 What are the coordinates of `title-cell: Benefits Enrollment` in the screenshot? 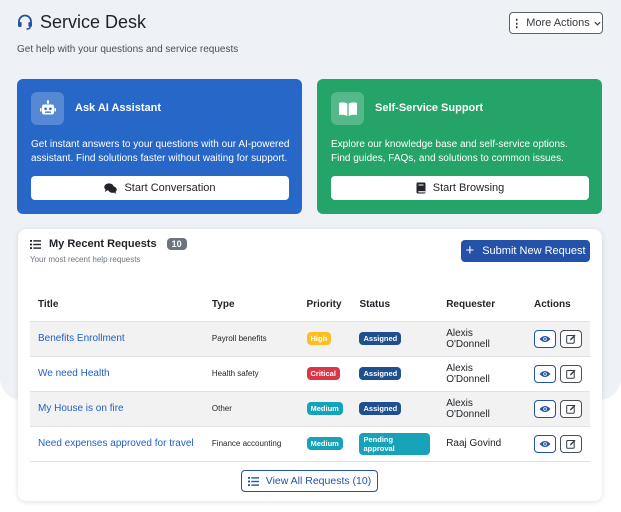 It's located at (117, 339).